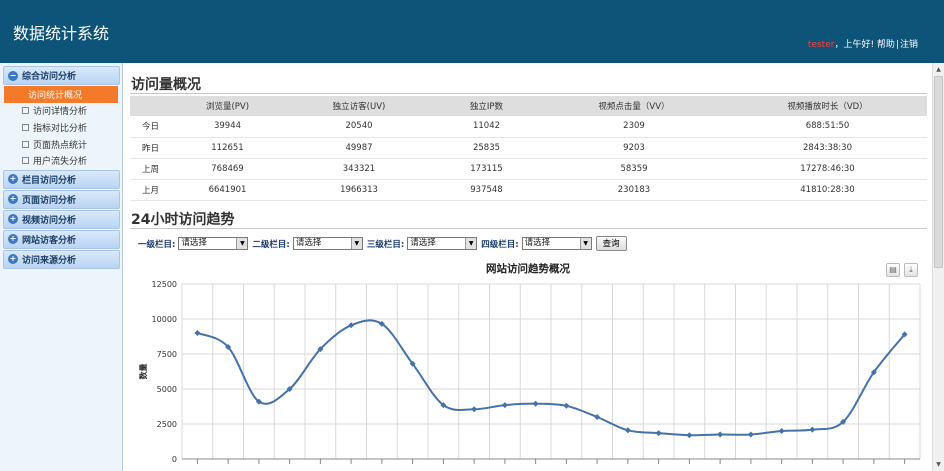 The height and width of the screenshot is (471, 944). Describe the element at coordinates (167, 354) in the screenshot. I see `y-tick-label: 7500` at that location.